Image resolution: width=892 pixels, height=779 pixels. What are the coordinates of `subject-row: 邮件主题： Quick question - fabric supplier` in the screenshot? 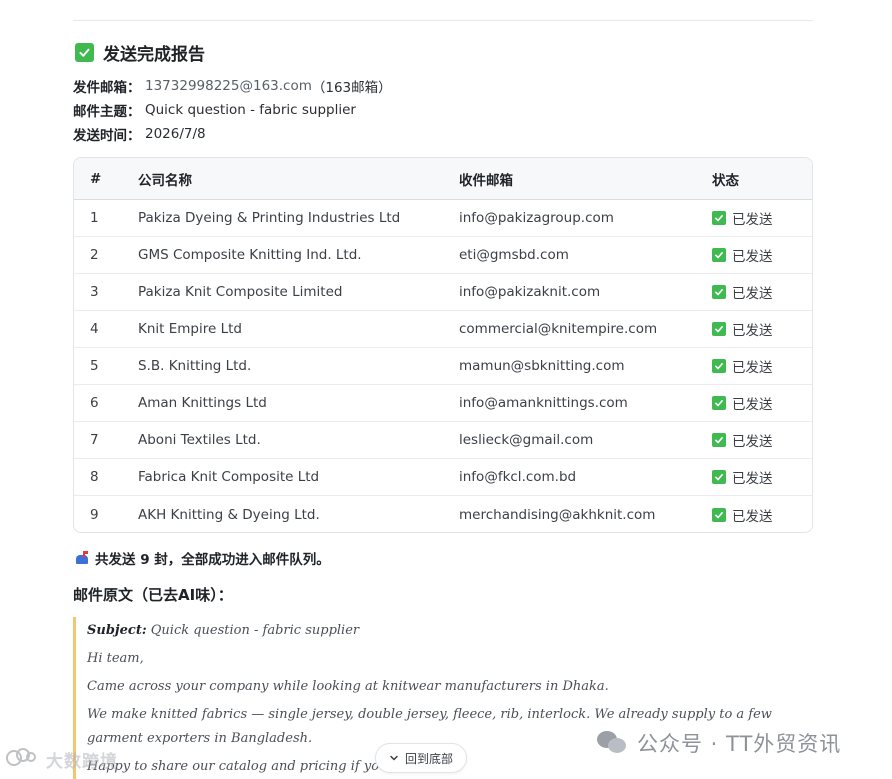 It's located at (214, 110).